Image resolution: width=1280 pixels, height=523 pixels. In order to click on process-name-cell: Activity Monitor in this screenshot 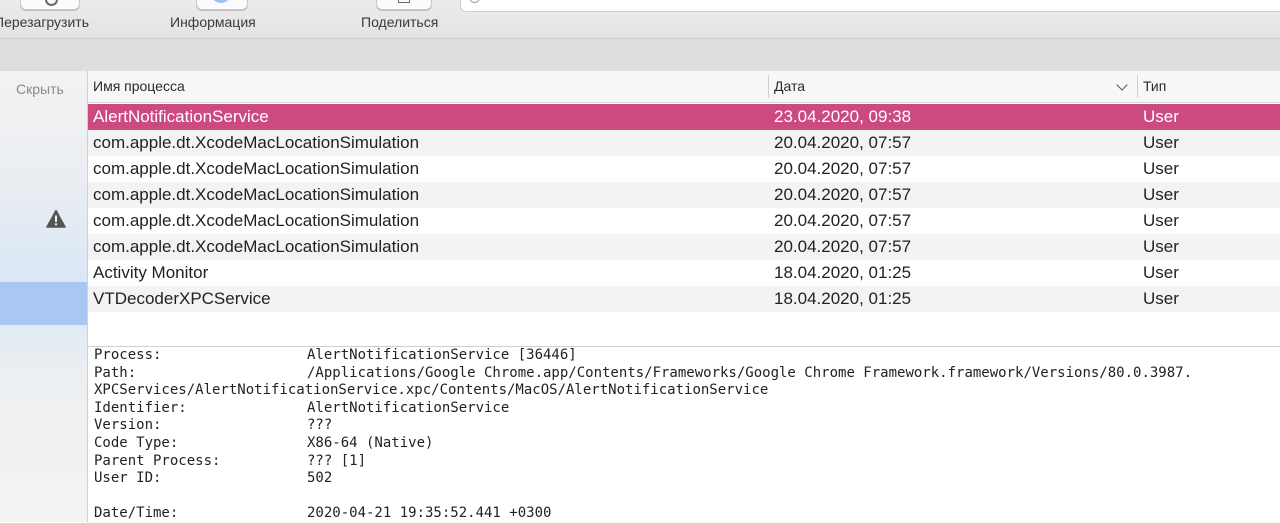, I will do `click(151, 272)`.